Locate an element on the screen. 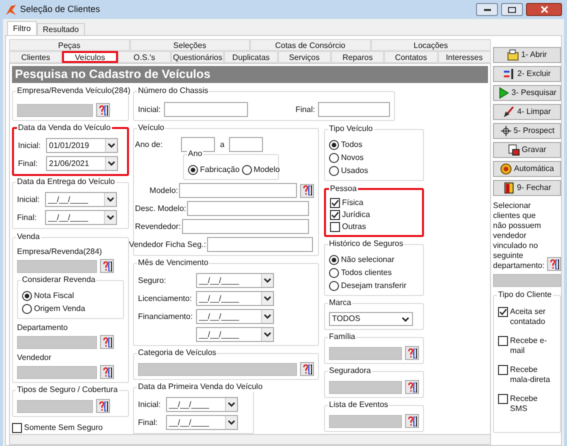 Image resolution: width=567 pixels, height=446 pixels. tab: Interesses is located at coordinates (464, 57).